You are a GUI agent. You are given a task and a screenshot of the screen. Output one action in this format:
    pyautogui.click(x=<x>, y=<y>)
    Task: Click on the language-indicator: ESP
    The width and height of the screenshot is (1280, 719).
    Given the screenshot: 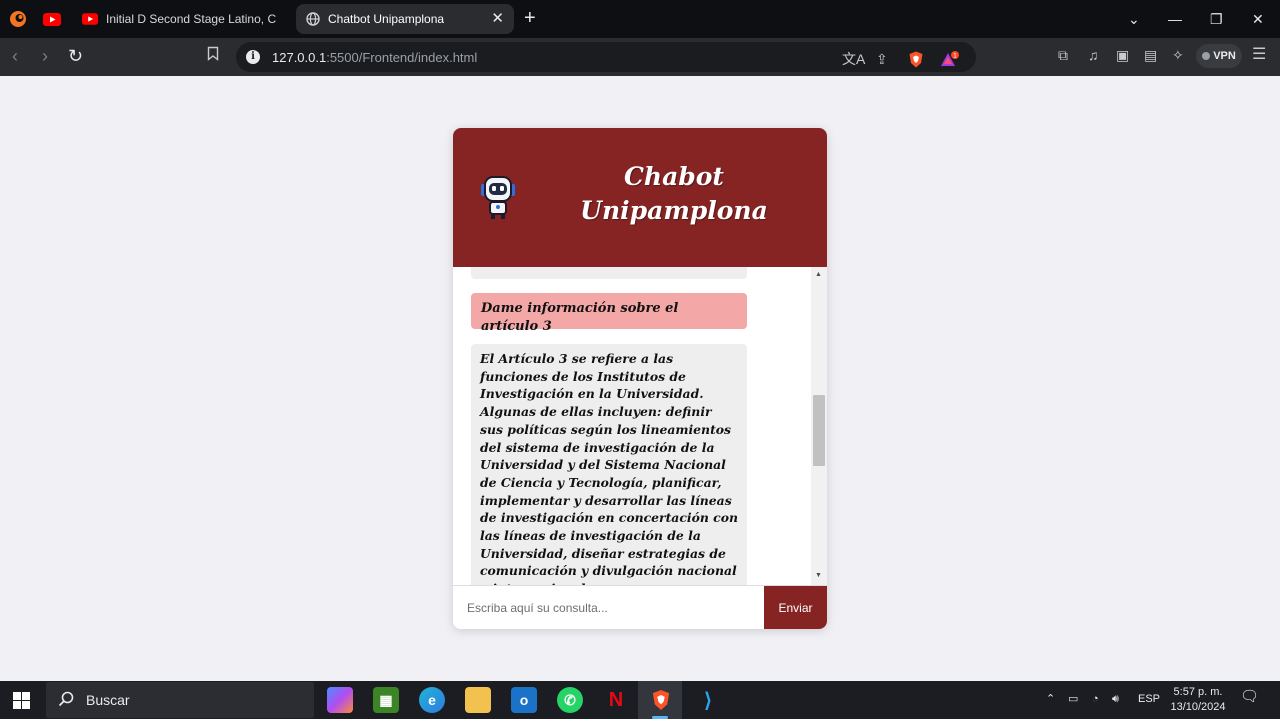 What is the action you would take?
    pyautogui.click(x=1149, y=699)
    